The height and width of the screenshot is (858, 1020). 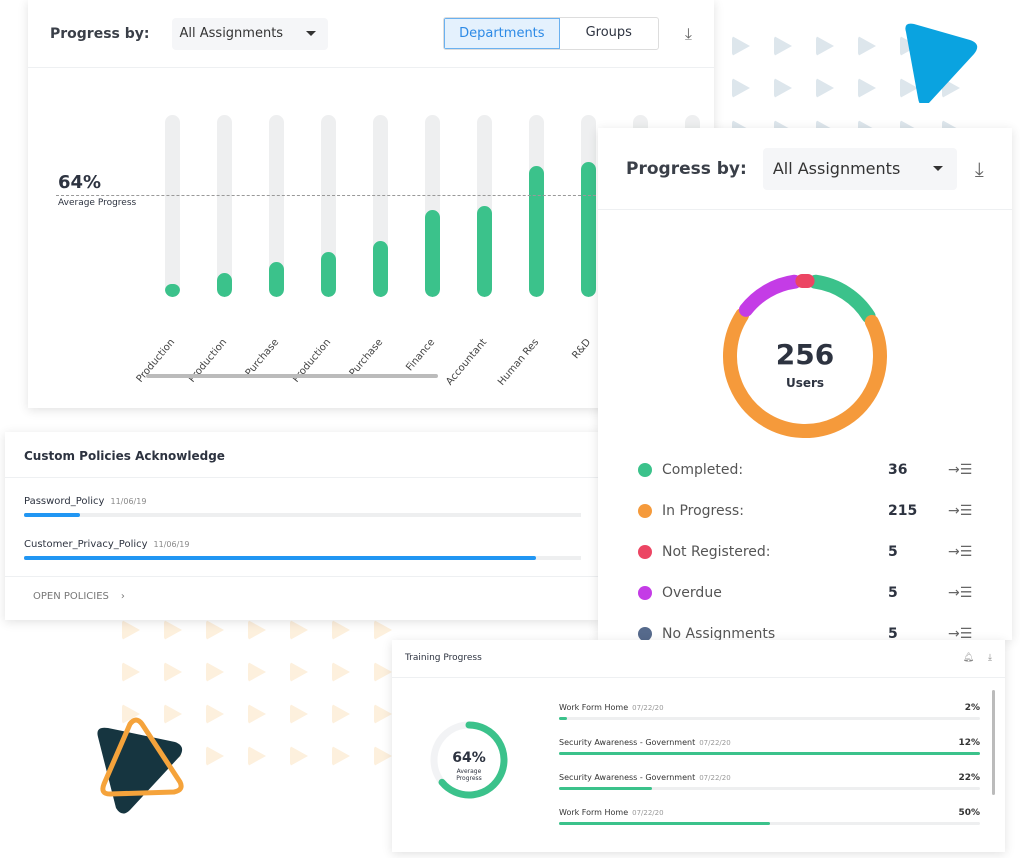 What do you see at coordinates (969, 778) in the screenshot?
I see `training-percent: 22%` at bounding box center [969, 778].